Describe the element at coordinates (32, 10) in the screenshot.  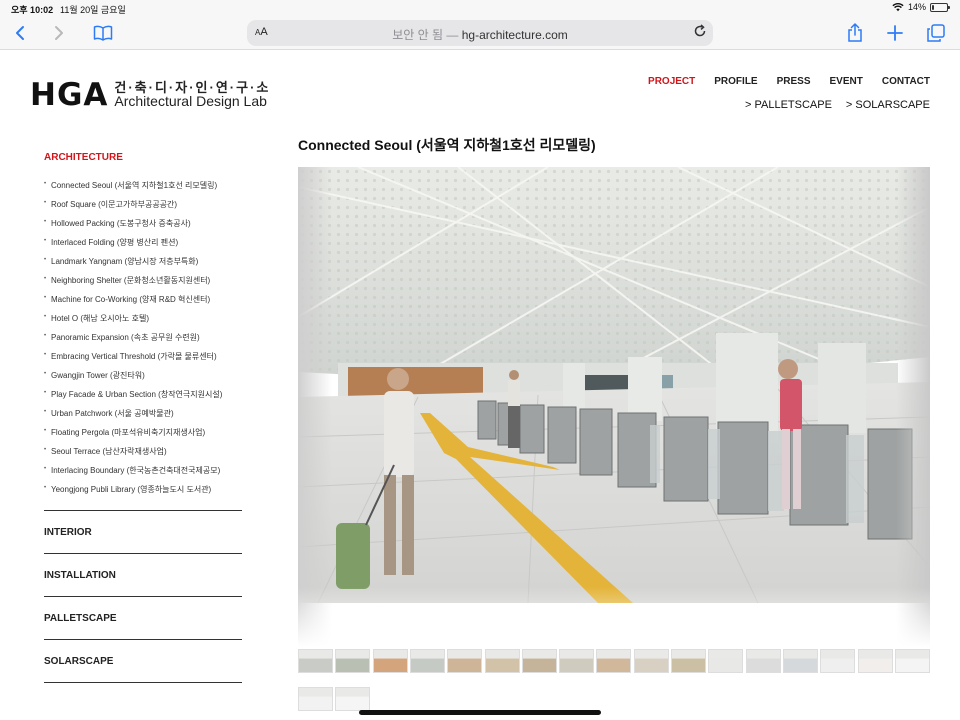
I see `status-time: 오후 10:02` at that location.